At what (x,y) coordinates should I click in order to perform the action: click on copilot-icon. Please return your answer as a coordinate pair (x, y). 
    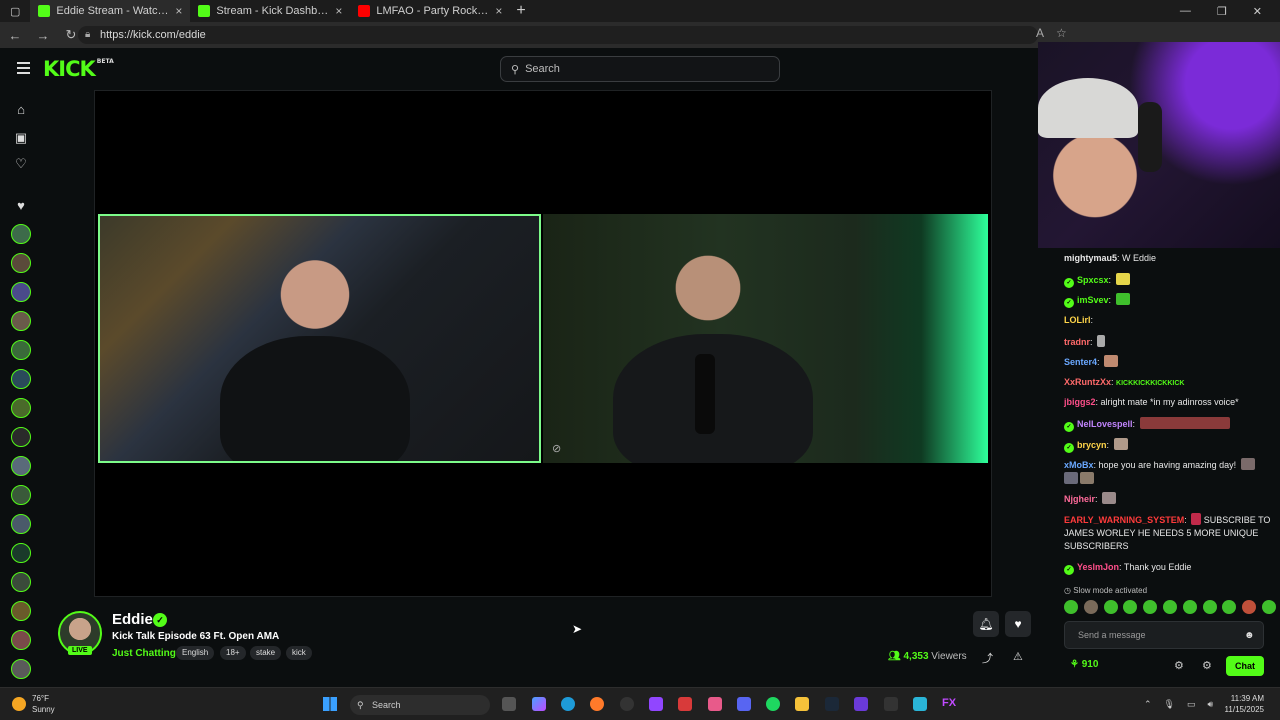
    Looking at the image, I should click on (539, 704).